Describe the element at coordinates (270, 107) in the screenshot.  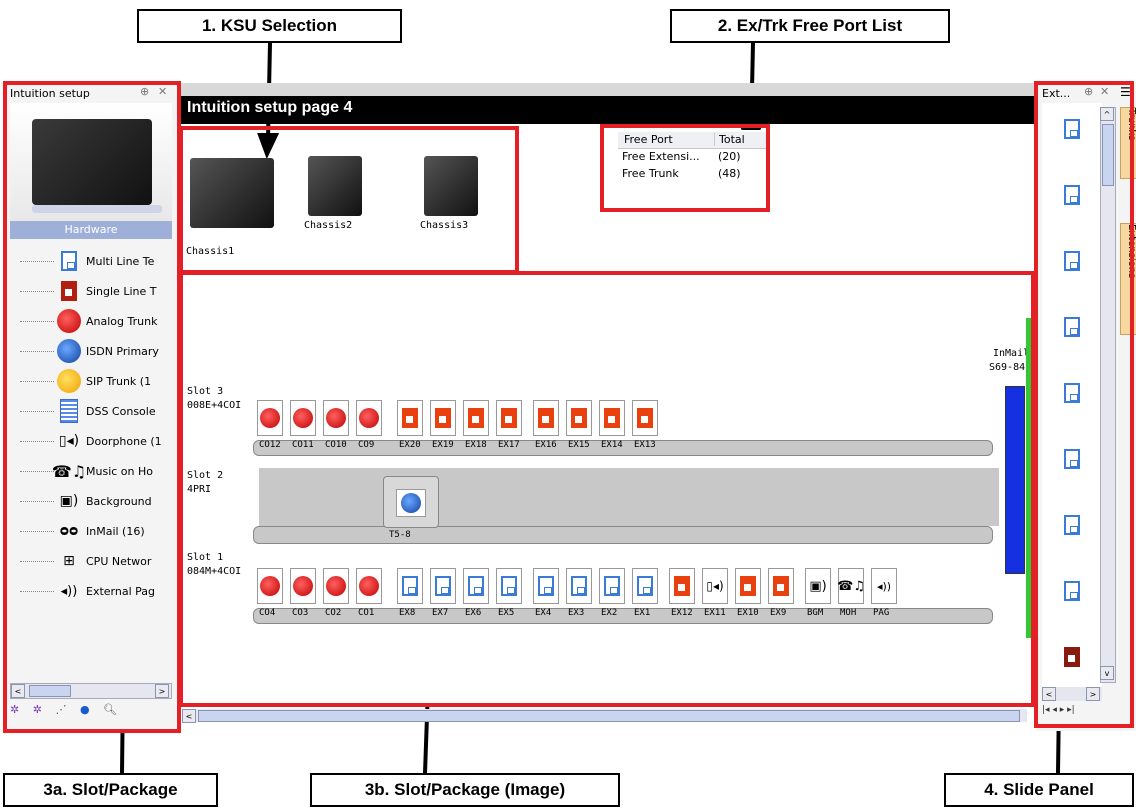
I see `page-title: Intuition setup page 4` at that location.